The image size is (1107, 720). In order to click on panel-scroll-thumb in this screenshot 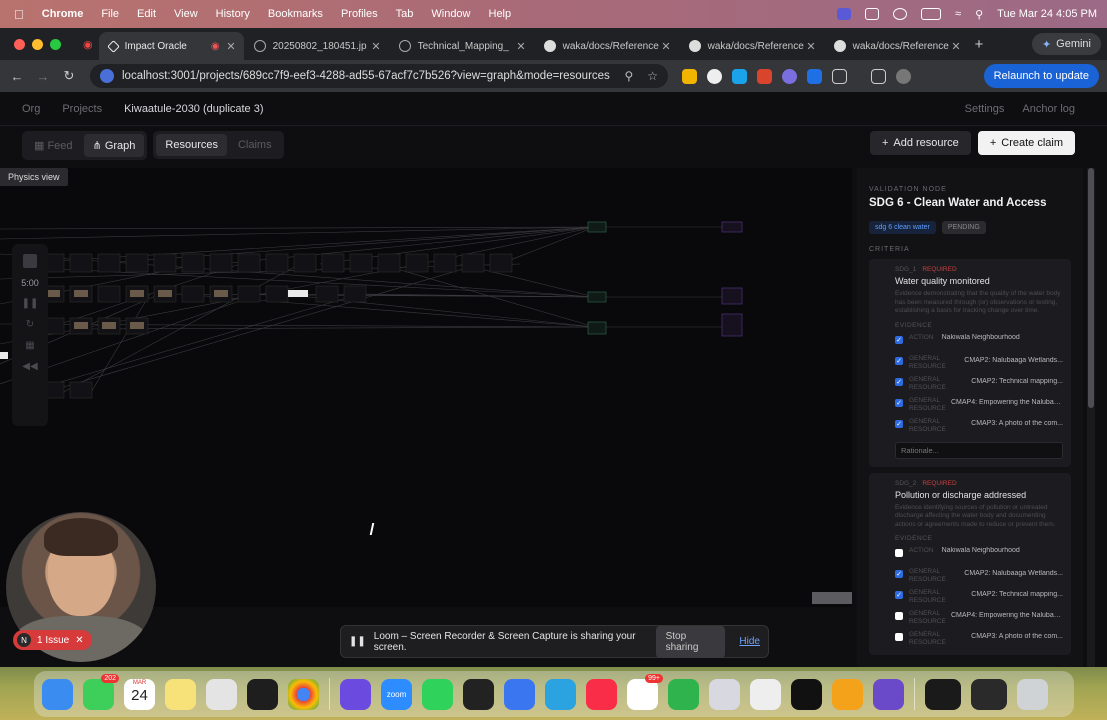, I will do `click(1091, 288)`.